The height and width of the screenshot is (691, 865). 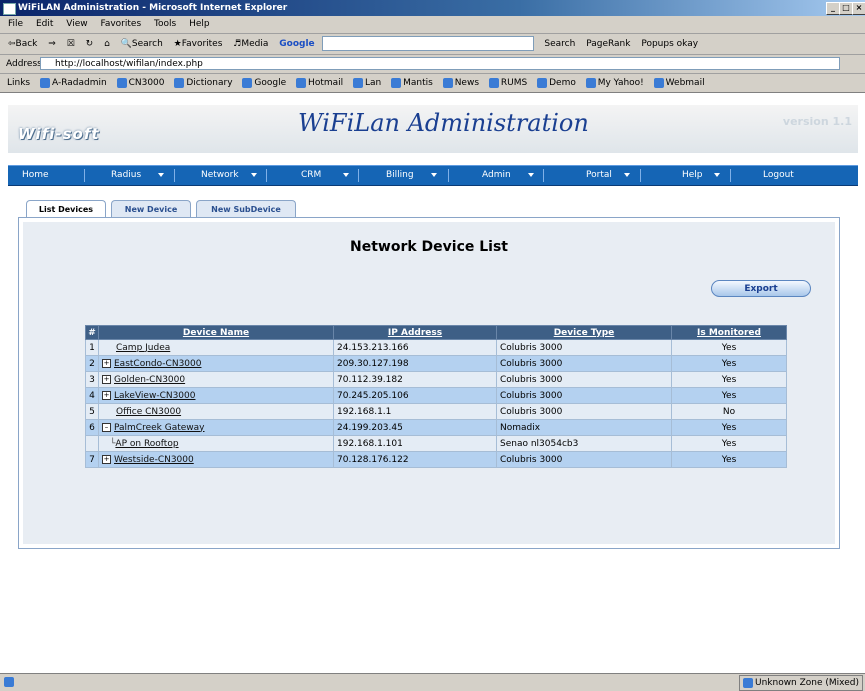 What do you see at coordinates (140, 82) in the screenshot?
I see `link-item: CN3000` at bounding box center [140, 82].